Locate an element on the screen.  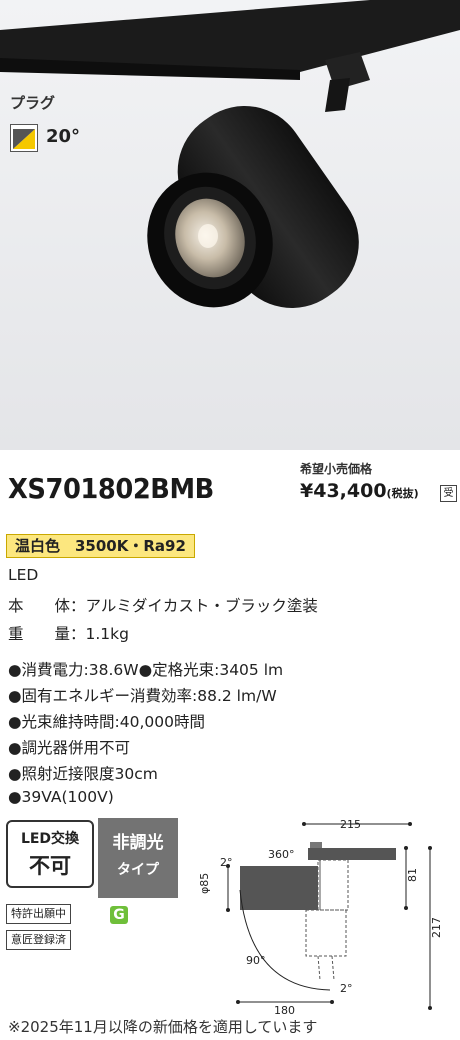
footnote: ※2025年11月以降の新価格を適用しています is located at coordinates (163, 1027).